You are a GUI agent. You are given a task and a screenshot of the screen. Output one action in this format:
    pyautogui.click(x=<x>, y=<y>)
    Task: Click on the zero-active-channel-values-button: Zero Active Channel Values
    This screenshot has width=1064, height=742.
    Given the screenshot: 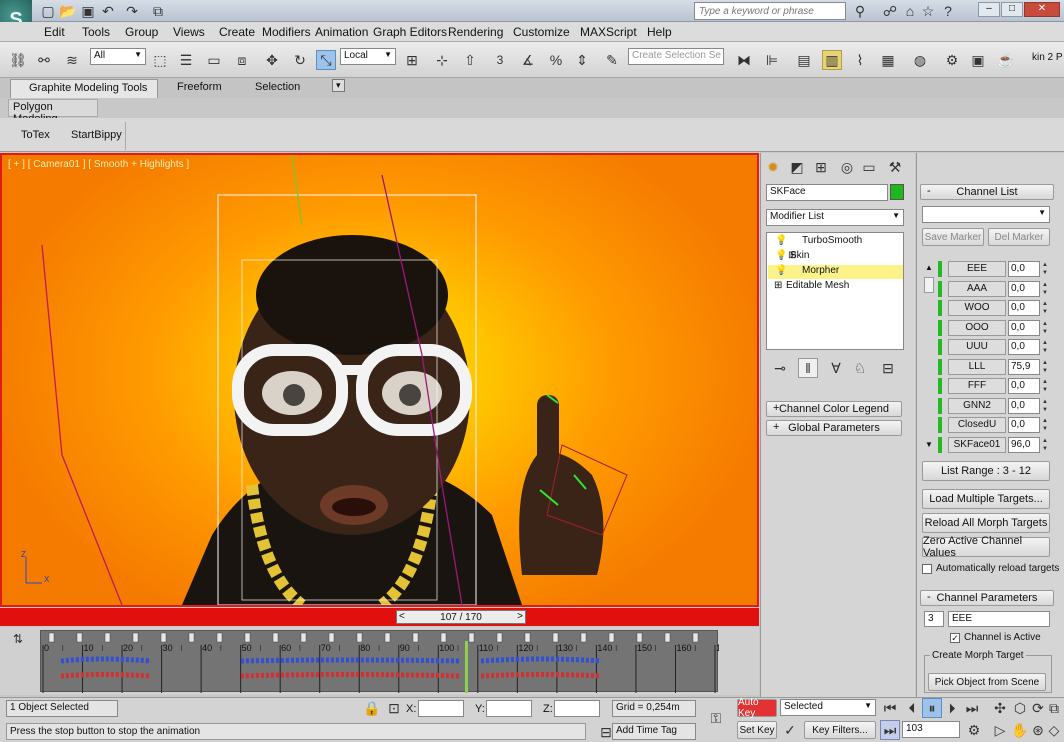 What is the action you would take?
    pyautogui.click(x=986, y=547)
    